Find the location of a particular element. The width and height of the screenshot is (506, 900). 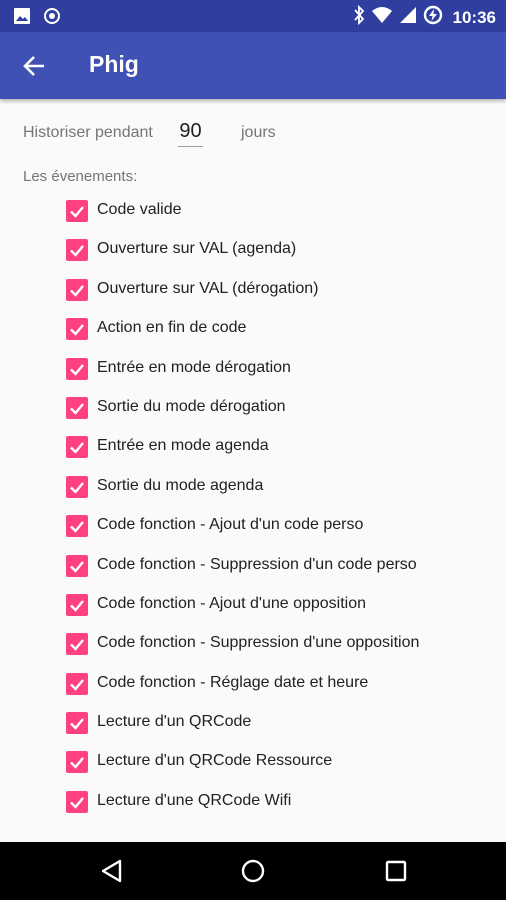

back-triangle-icon is located at coordinates (112, 871).